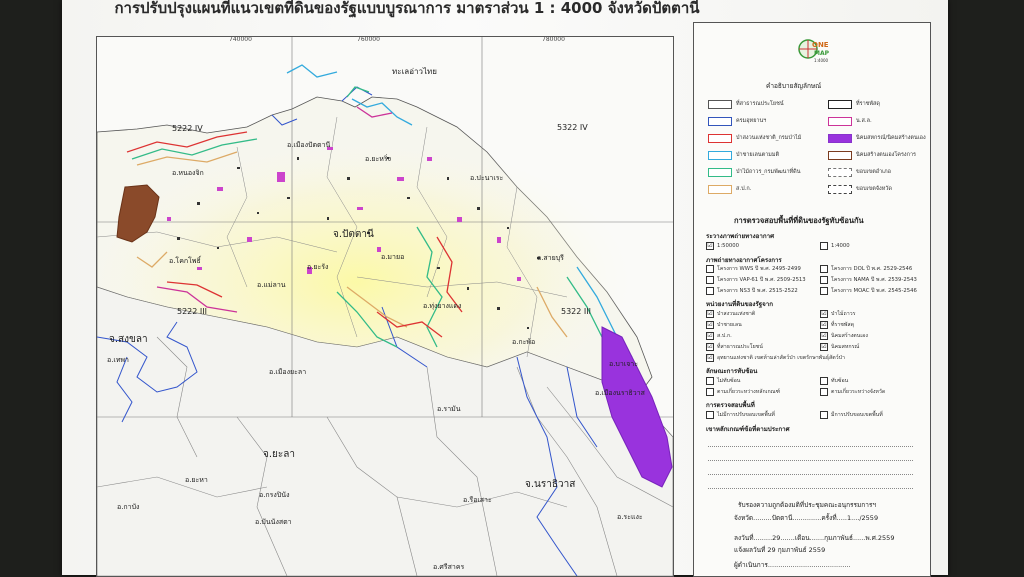 This screenshot has height=577, width=1024. Describe the element at coordinates (449, 567) in the screenshot. I see `label-si-sakhon: อ.ศรีสาคร` at that location.